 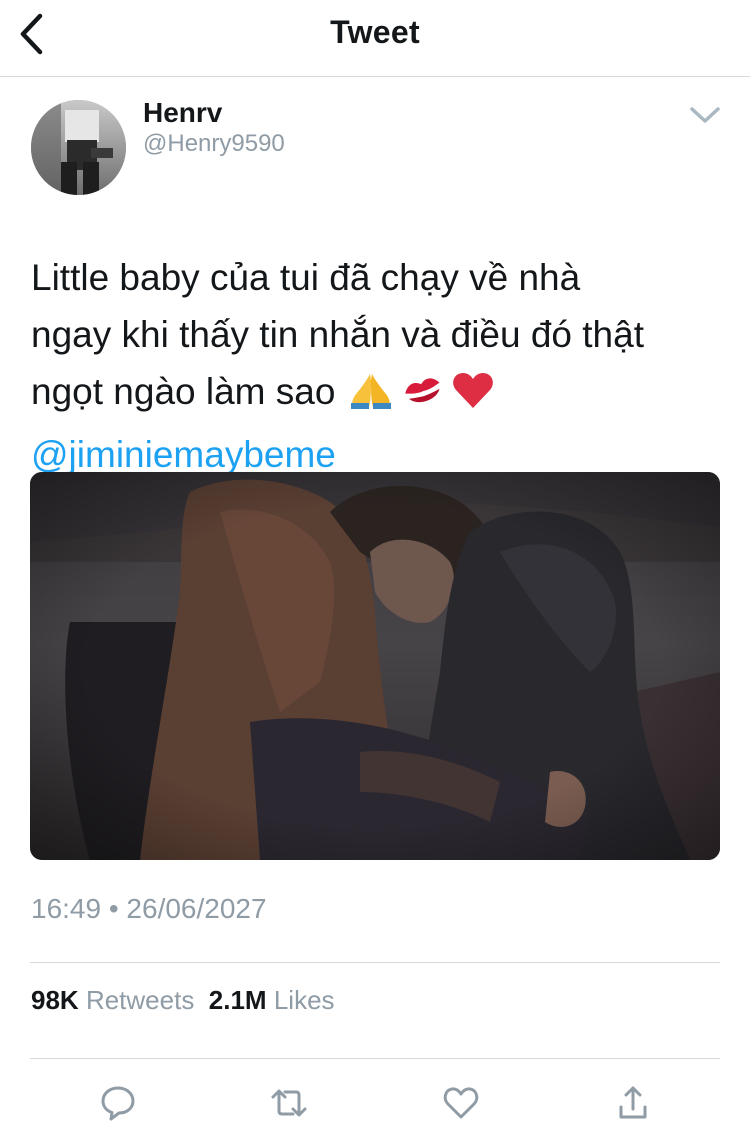 I want to click on top-bar: Tweet, so click(x=375, y=38).